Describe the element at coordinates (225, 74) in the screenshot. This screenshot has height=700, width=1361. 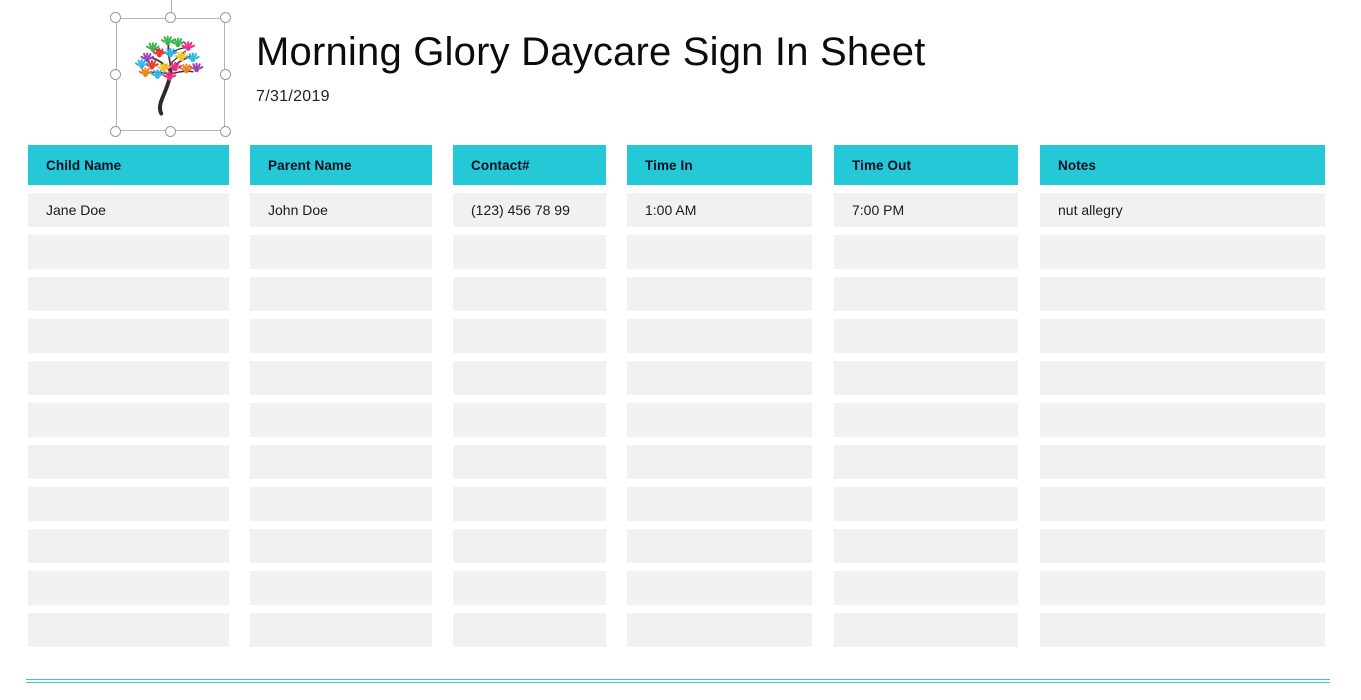
I see `resize-handle-middle-right` at that location.